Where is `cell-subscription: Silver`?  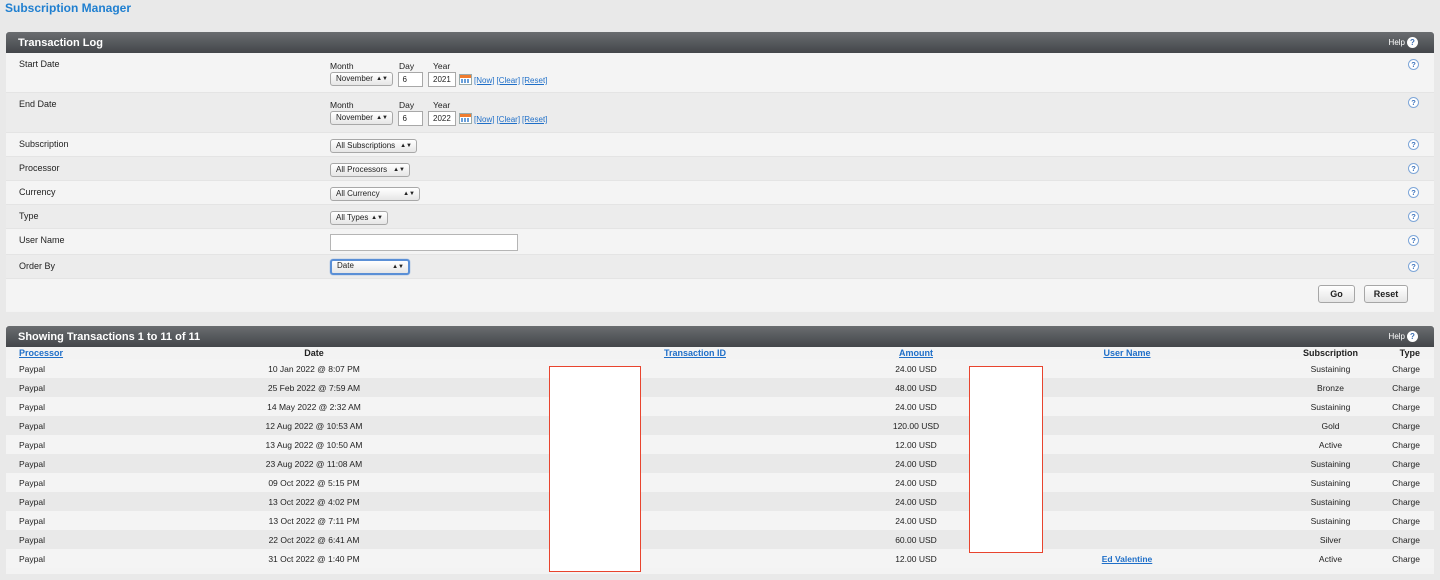 cell-subscription: Silver is located at coordinates (1330, 539).